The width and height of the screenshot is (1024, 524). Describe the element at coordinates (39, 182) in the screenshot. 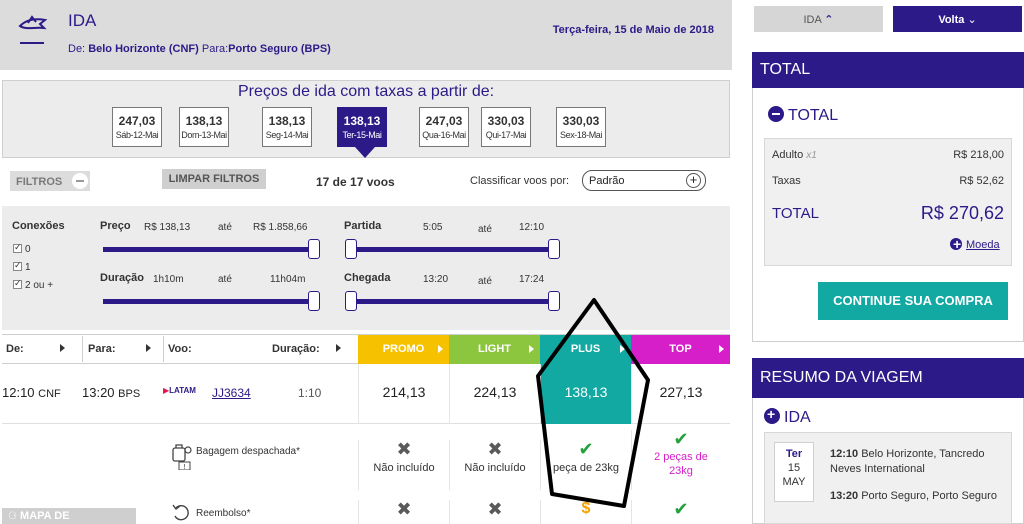

I see `filters-label: FILTROS` at that location.